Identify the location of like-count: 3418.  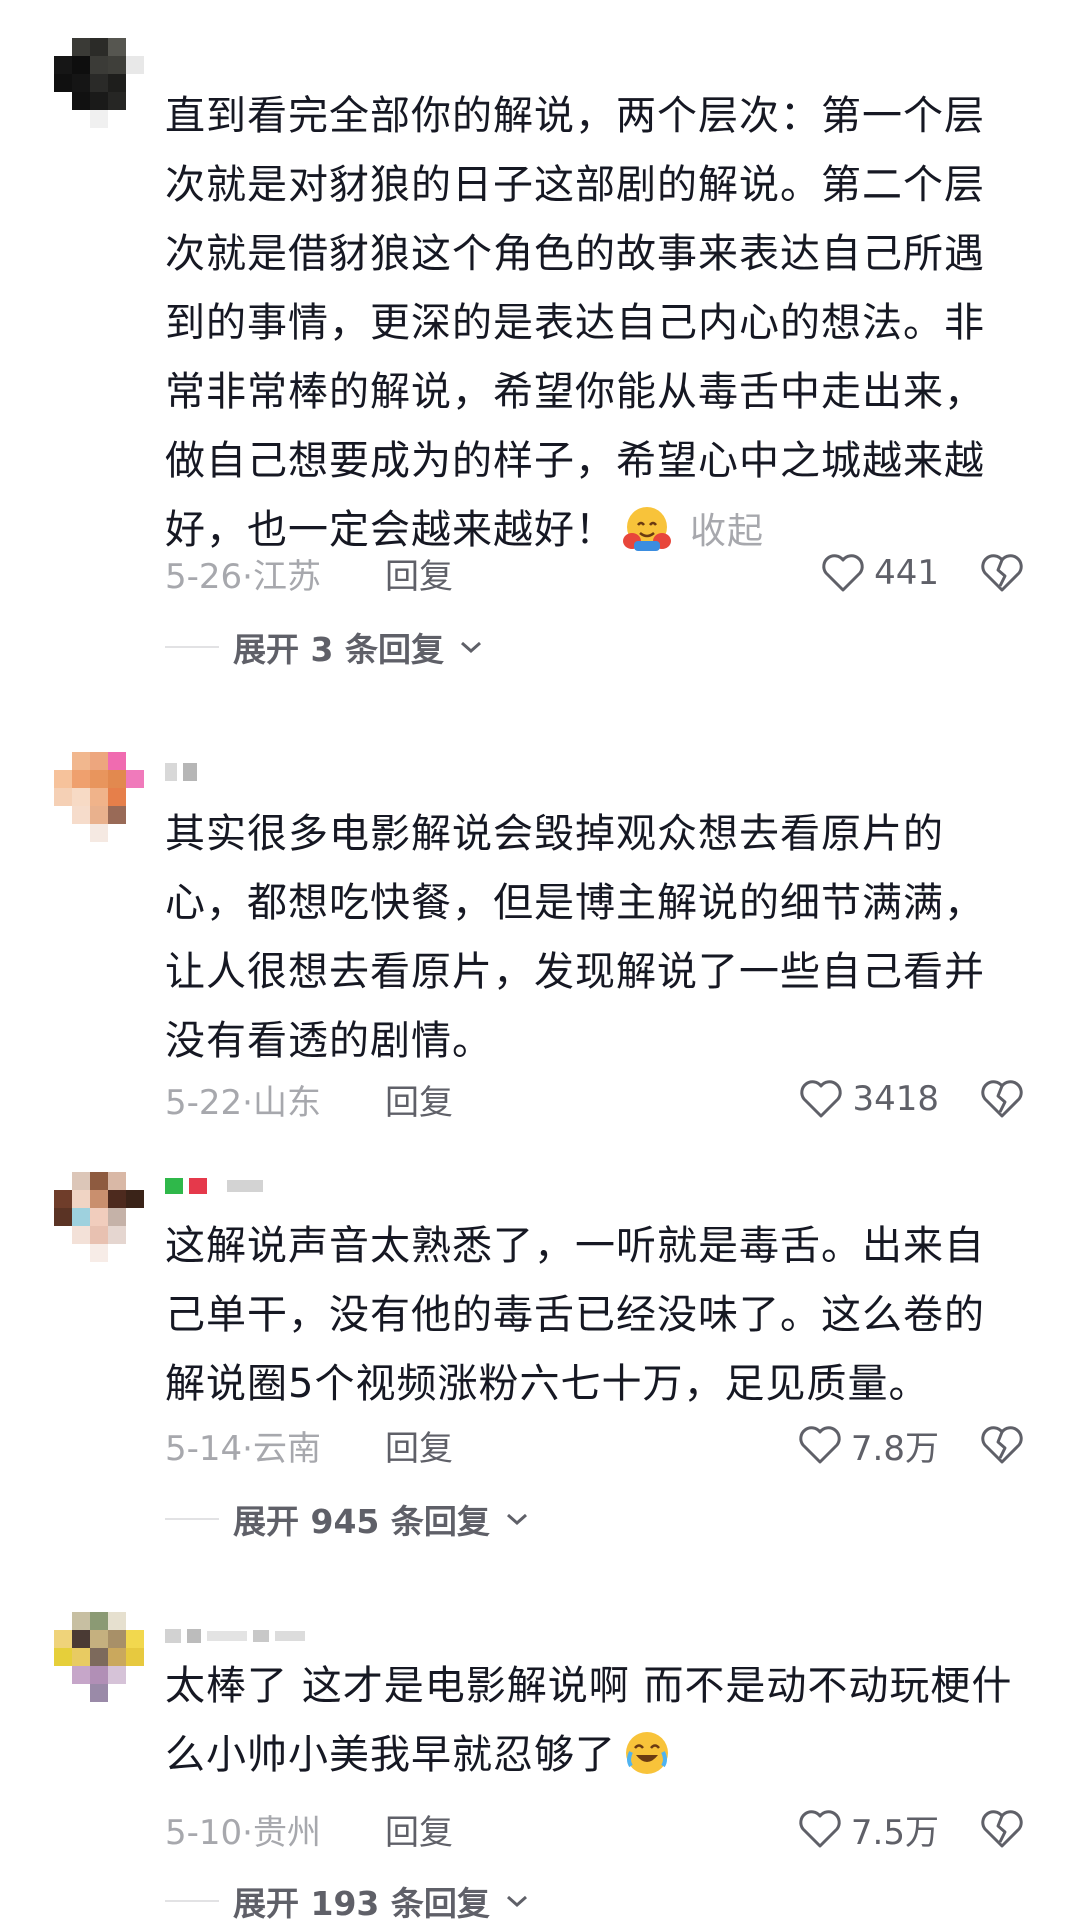
(895, 1099).